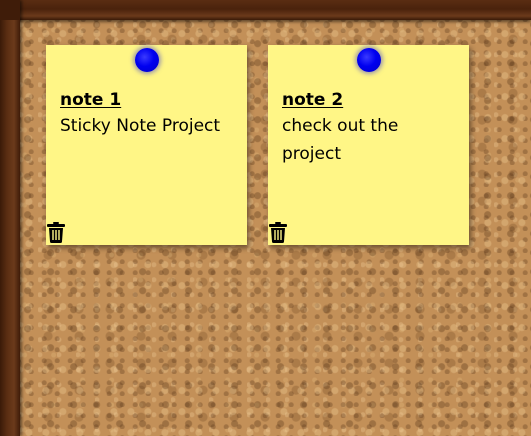 This screenshot has height=436, width=531. Describe the element at coordinates (90, 100) in the screenshot. I see `note-title: note 1` at that location.